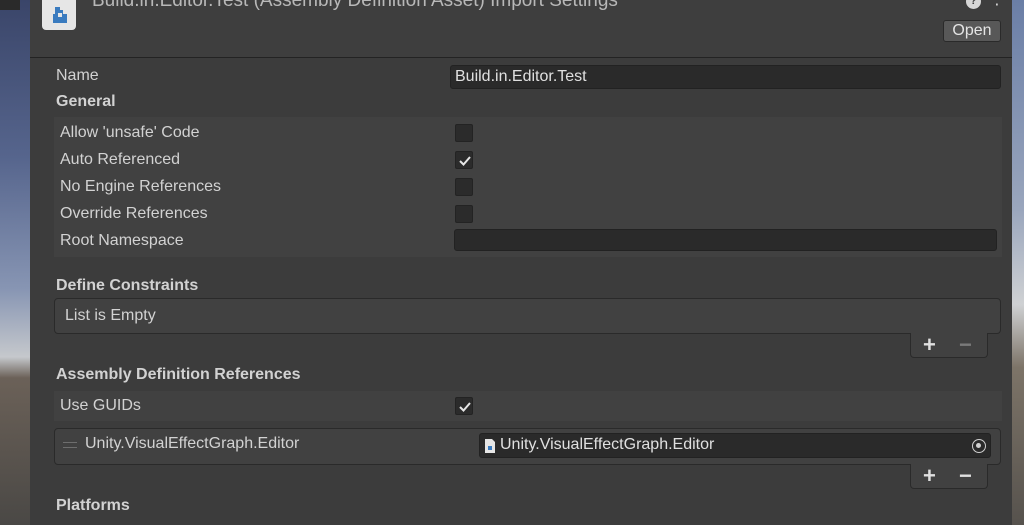 This screenshot has width=1024, height=525. I want to click on root-namespace-field, so click(725, 240).